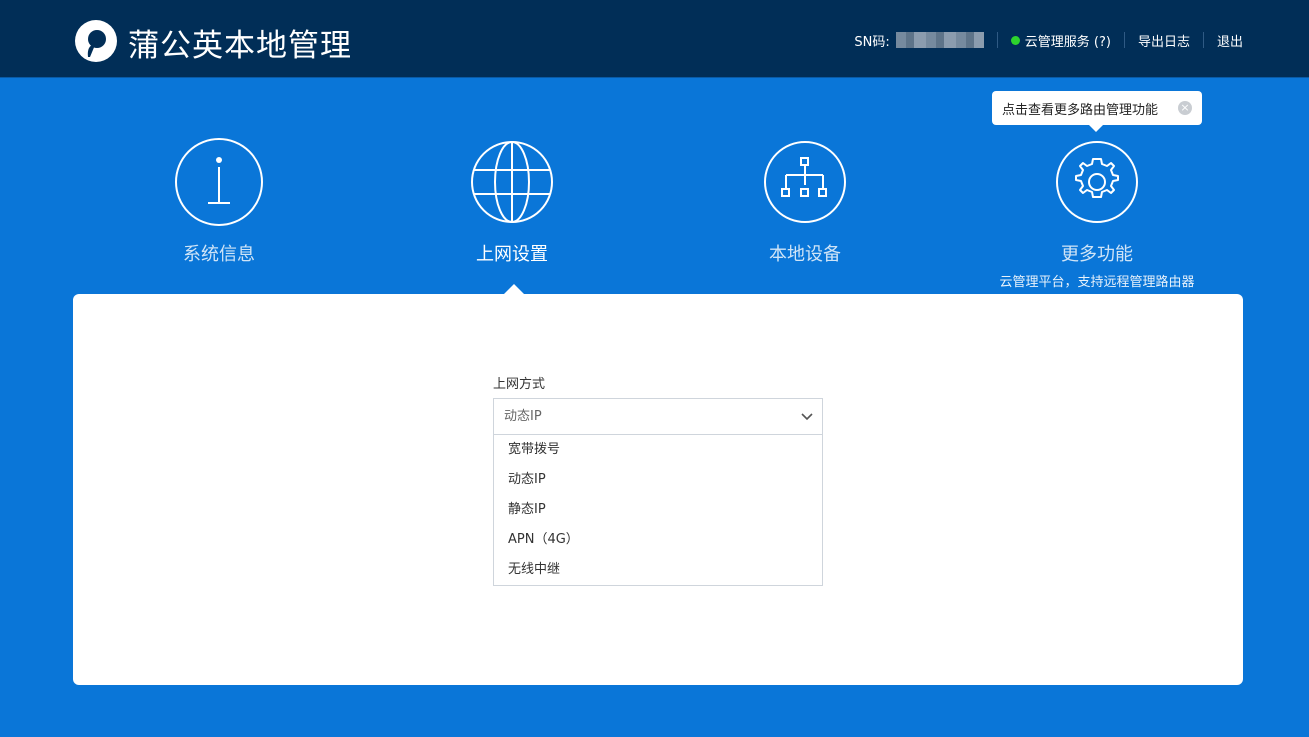 Image resolution: width=1309 pixels, height=737 pixels. I want to click on nav-label: 系统信息, so click(219, 254).